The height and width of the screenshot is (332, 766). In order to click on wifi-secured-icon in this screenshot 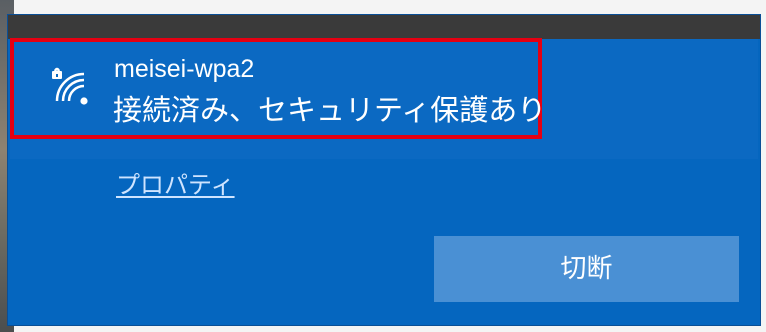, I will do `click(71, 87)`.